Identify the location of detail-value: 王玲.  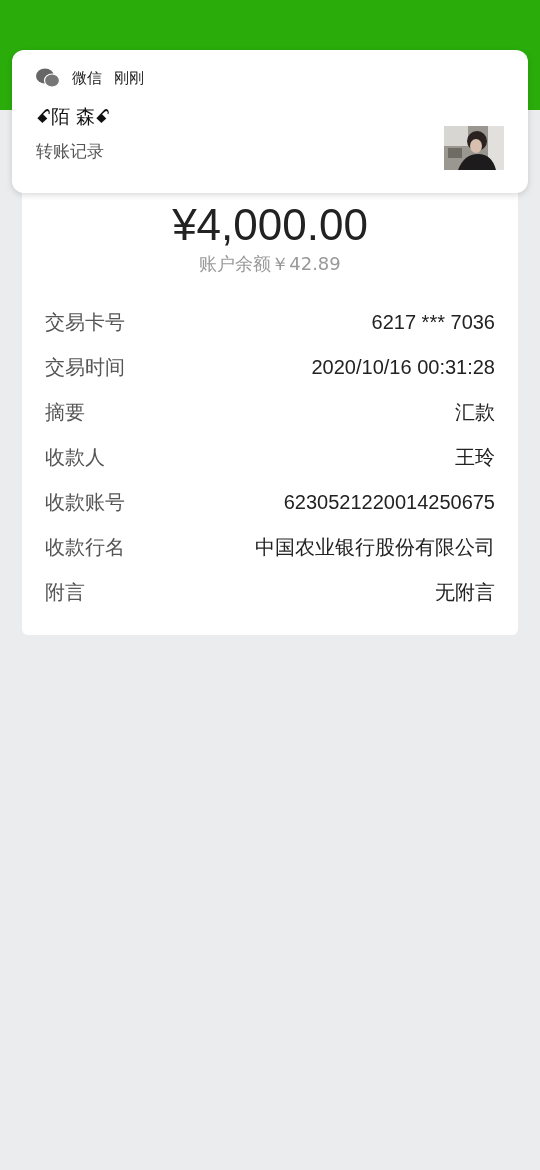
(475, 457).